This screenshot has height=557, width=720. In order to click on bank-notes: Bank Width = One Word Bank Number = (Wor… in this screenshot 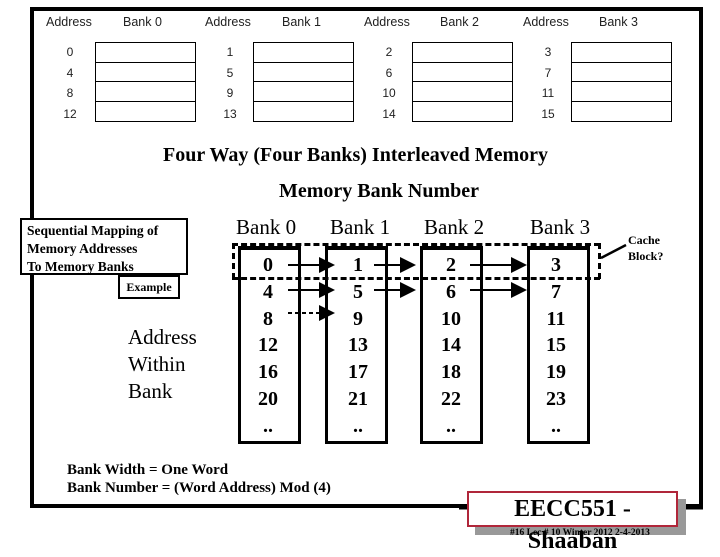, I will do `click(199, 479)`.